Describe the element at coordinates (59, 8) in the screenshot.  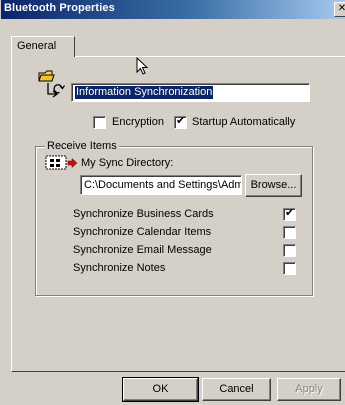
I see `window-title: Bluetooth Properties` at that location.